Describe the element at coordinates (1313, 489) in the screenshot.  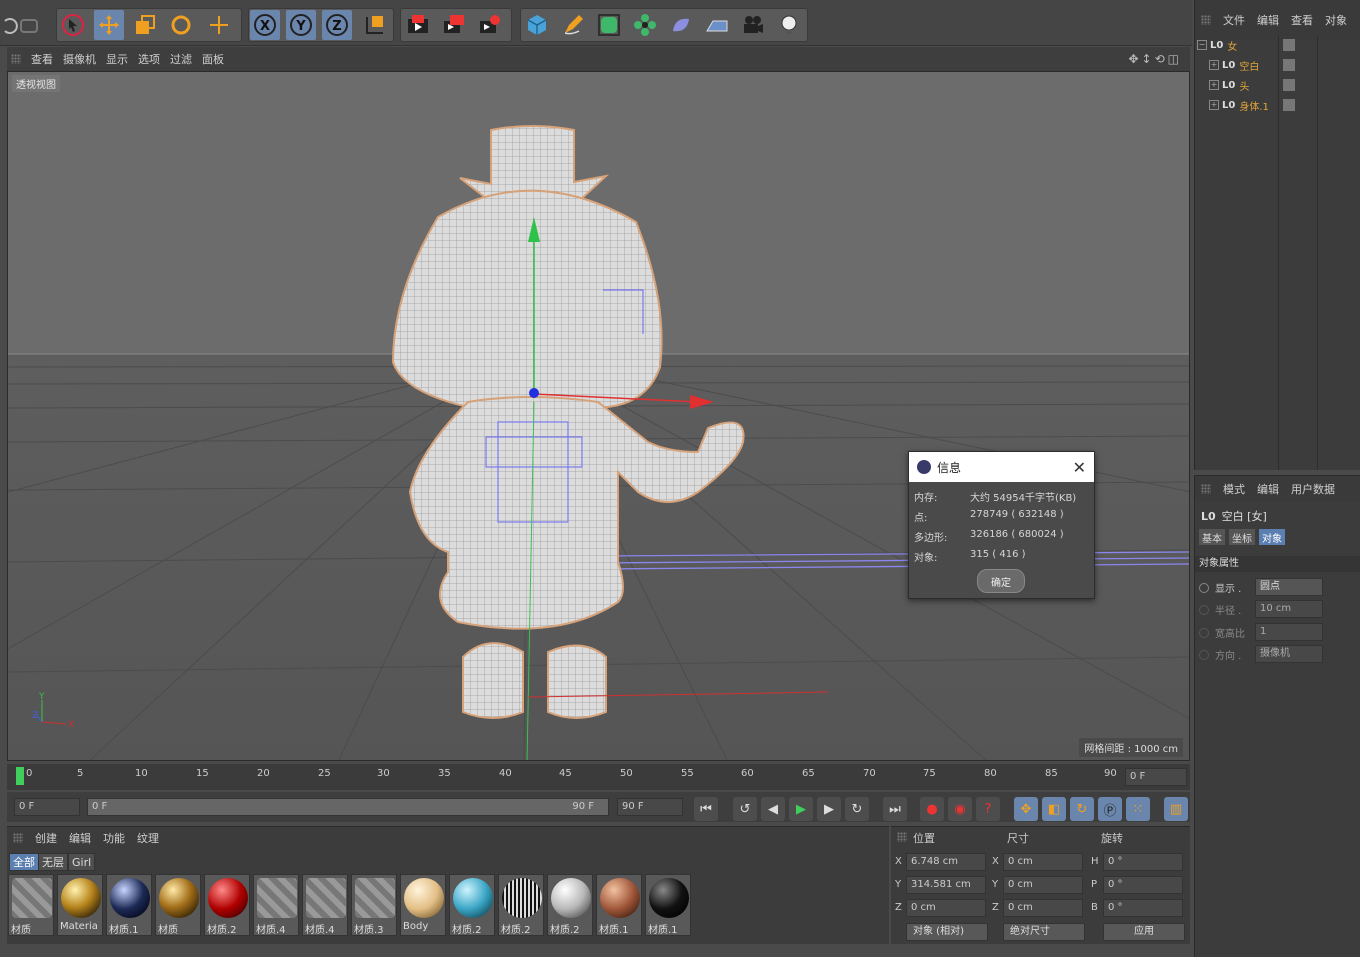
I see `am-menu-userdata: 用户数据` at that location.